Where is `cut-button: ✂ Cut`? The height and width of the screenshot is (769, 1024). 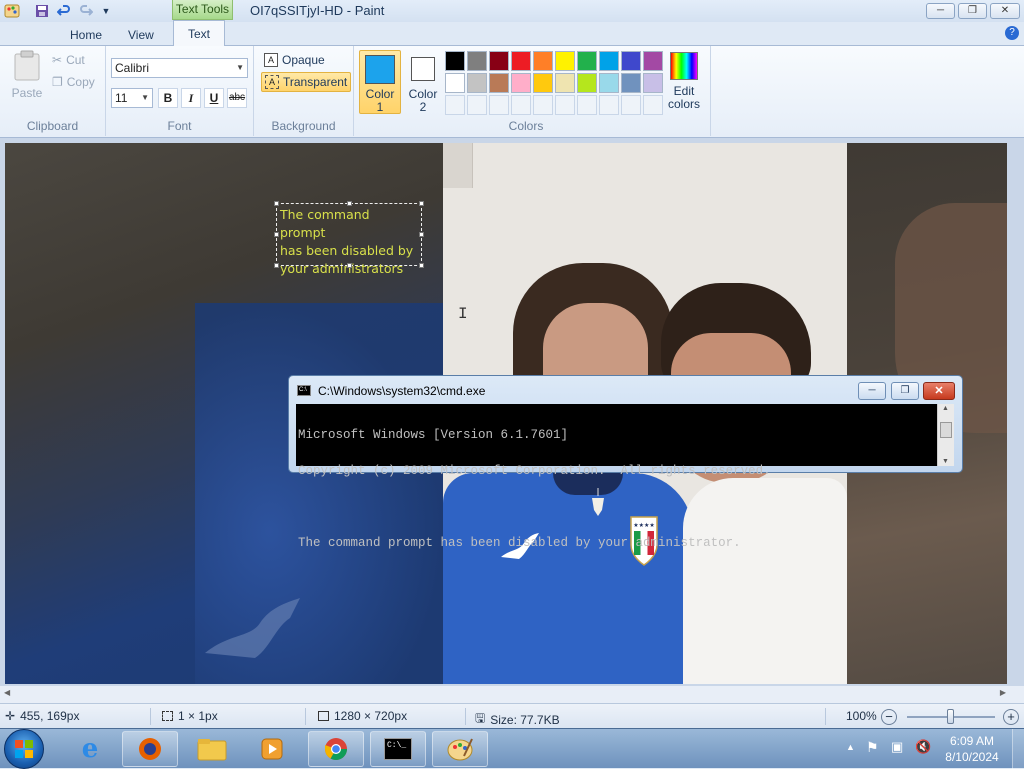
cut-button: ✂ Cut is located at coordinates (68, 60).